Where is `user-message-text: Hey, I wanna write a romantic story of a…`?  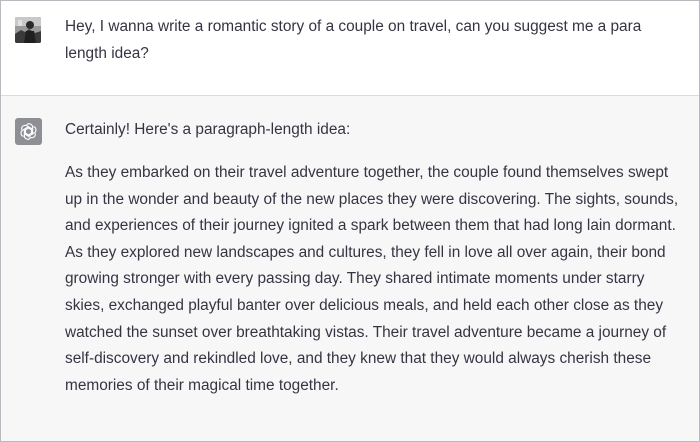
user-message-text: Hey, I wanna write a romantic story of a… is located at coordinates (353, 40).